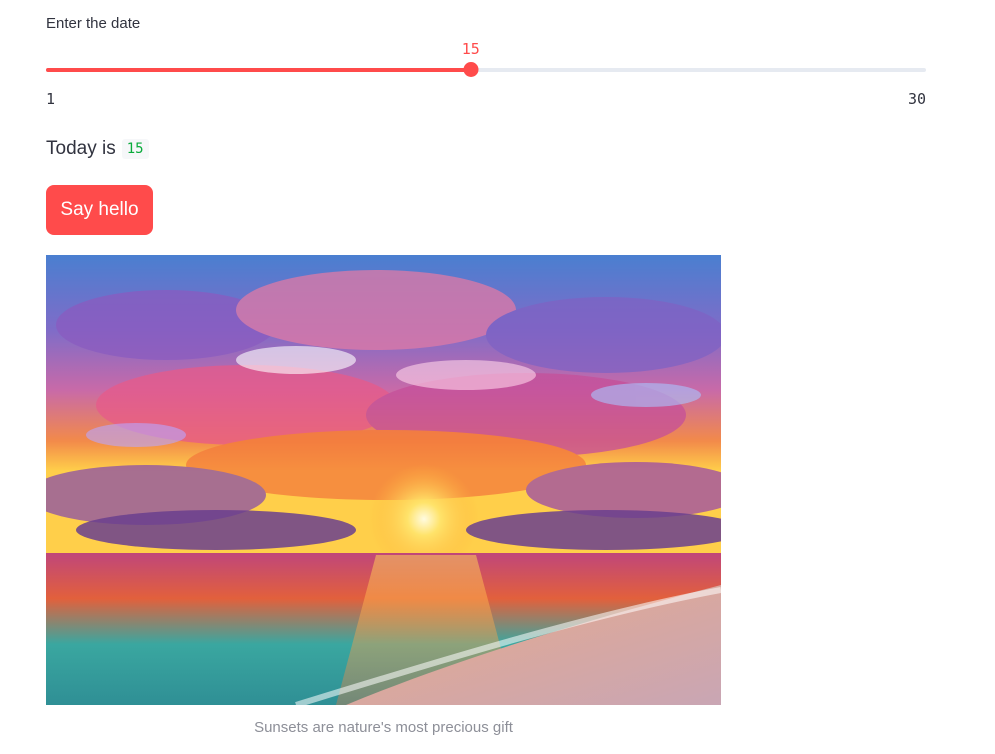 Image resolution: width=995 pixels, height=754 pixels. I want to click on slider-min-label: 1, so click(51, 99).